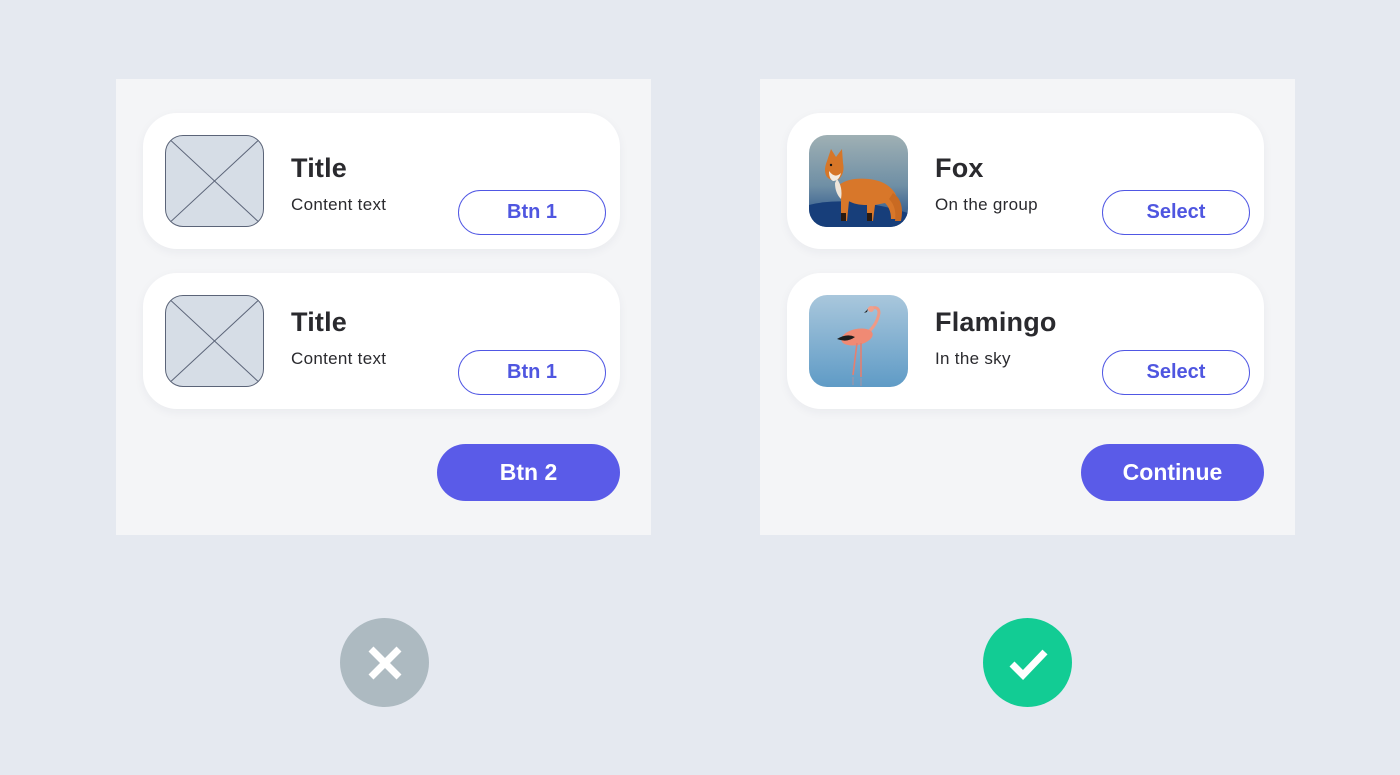  What do you see at coordinates (1025, 181) in the screenshot?
I see `list-item: Fox On the group Select` at bounding box center [1025, 181].